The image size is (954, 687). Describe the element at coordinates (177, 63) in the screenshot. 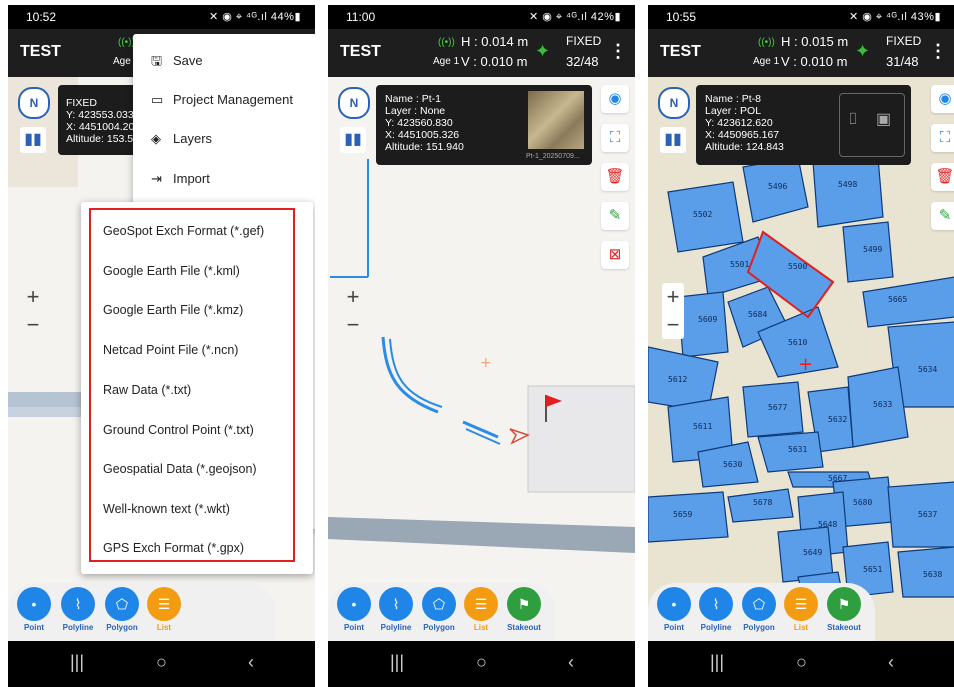

I see `menu-item-save: 🖫 Save` at that location.